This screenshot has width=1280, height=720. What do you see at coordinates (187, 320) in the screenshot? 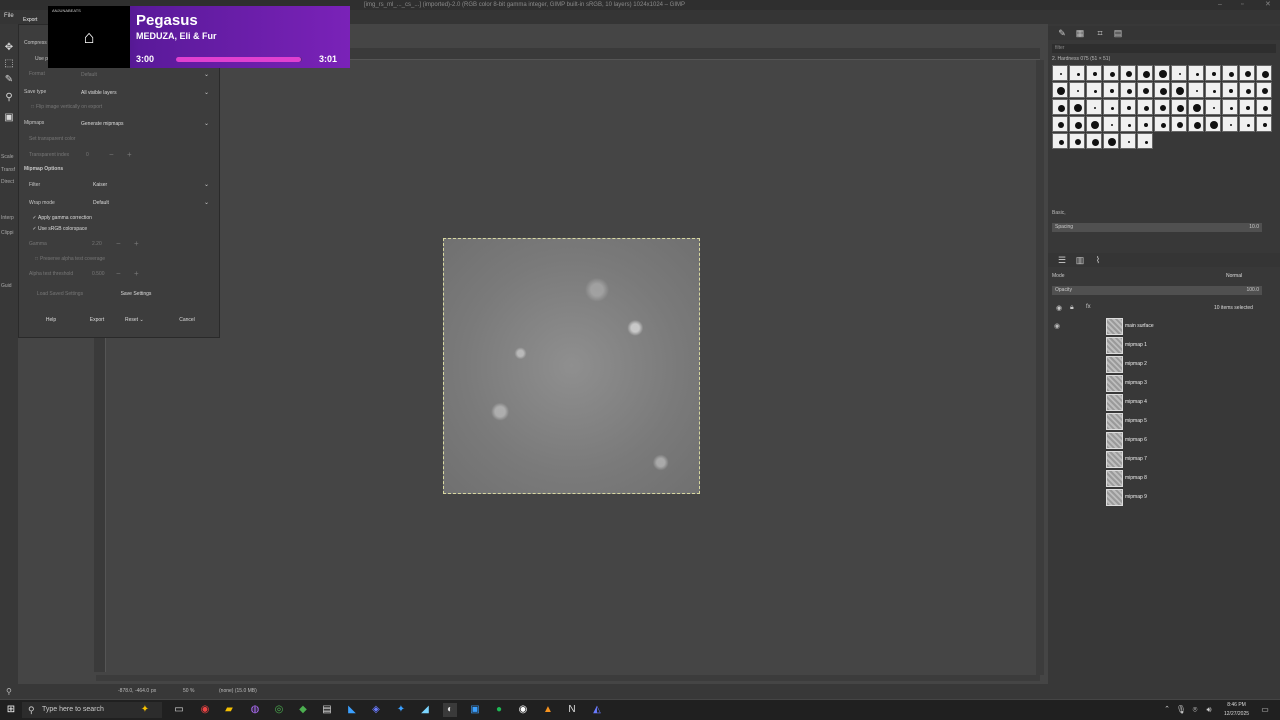
I see `cancel-button: Cancel` at bounding box center [187, 320].